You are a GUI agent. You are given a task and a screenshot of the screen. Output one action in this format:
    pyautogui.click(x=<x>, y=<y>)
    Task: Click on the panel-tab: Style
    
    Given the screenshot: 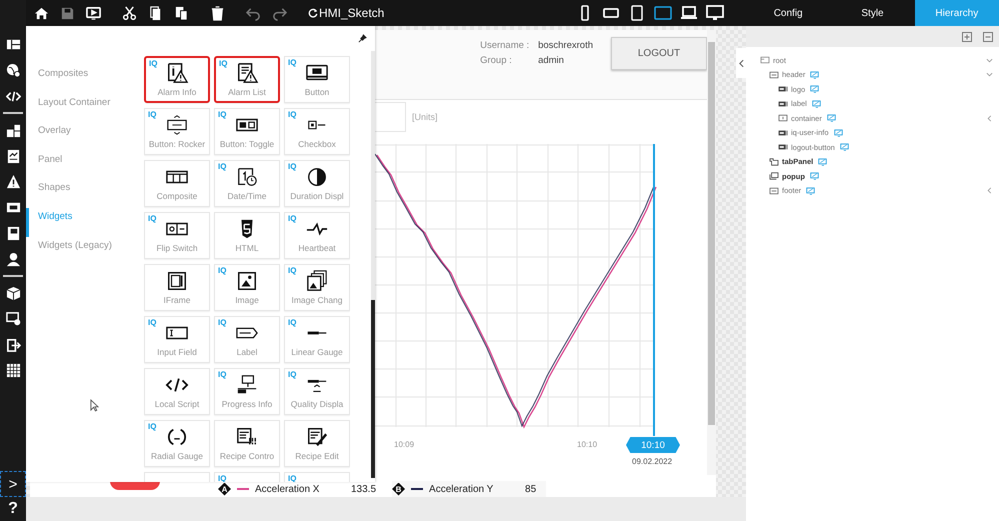 What is the action you would take?
    pyautogui.click(x=872, y=13)
    